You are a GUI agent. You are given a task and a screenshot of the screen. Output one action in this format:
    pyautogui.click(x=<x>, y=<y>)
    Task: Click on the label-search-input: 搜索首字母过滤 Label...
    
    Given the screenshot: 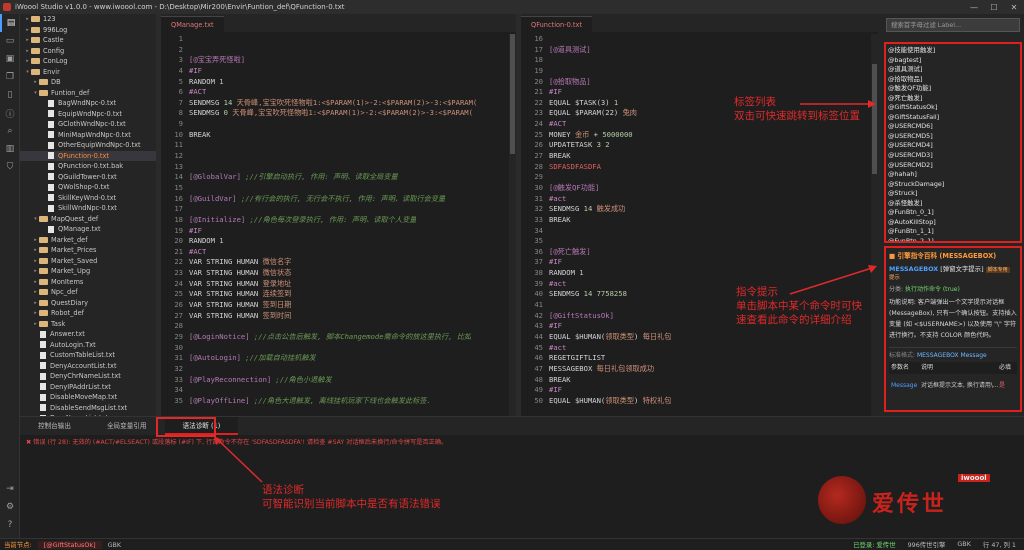 What is the action you would take?
    pyautogui.click(x=953, y=25)
    